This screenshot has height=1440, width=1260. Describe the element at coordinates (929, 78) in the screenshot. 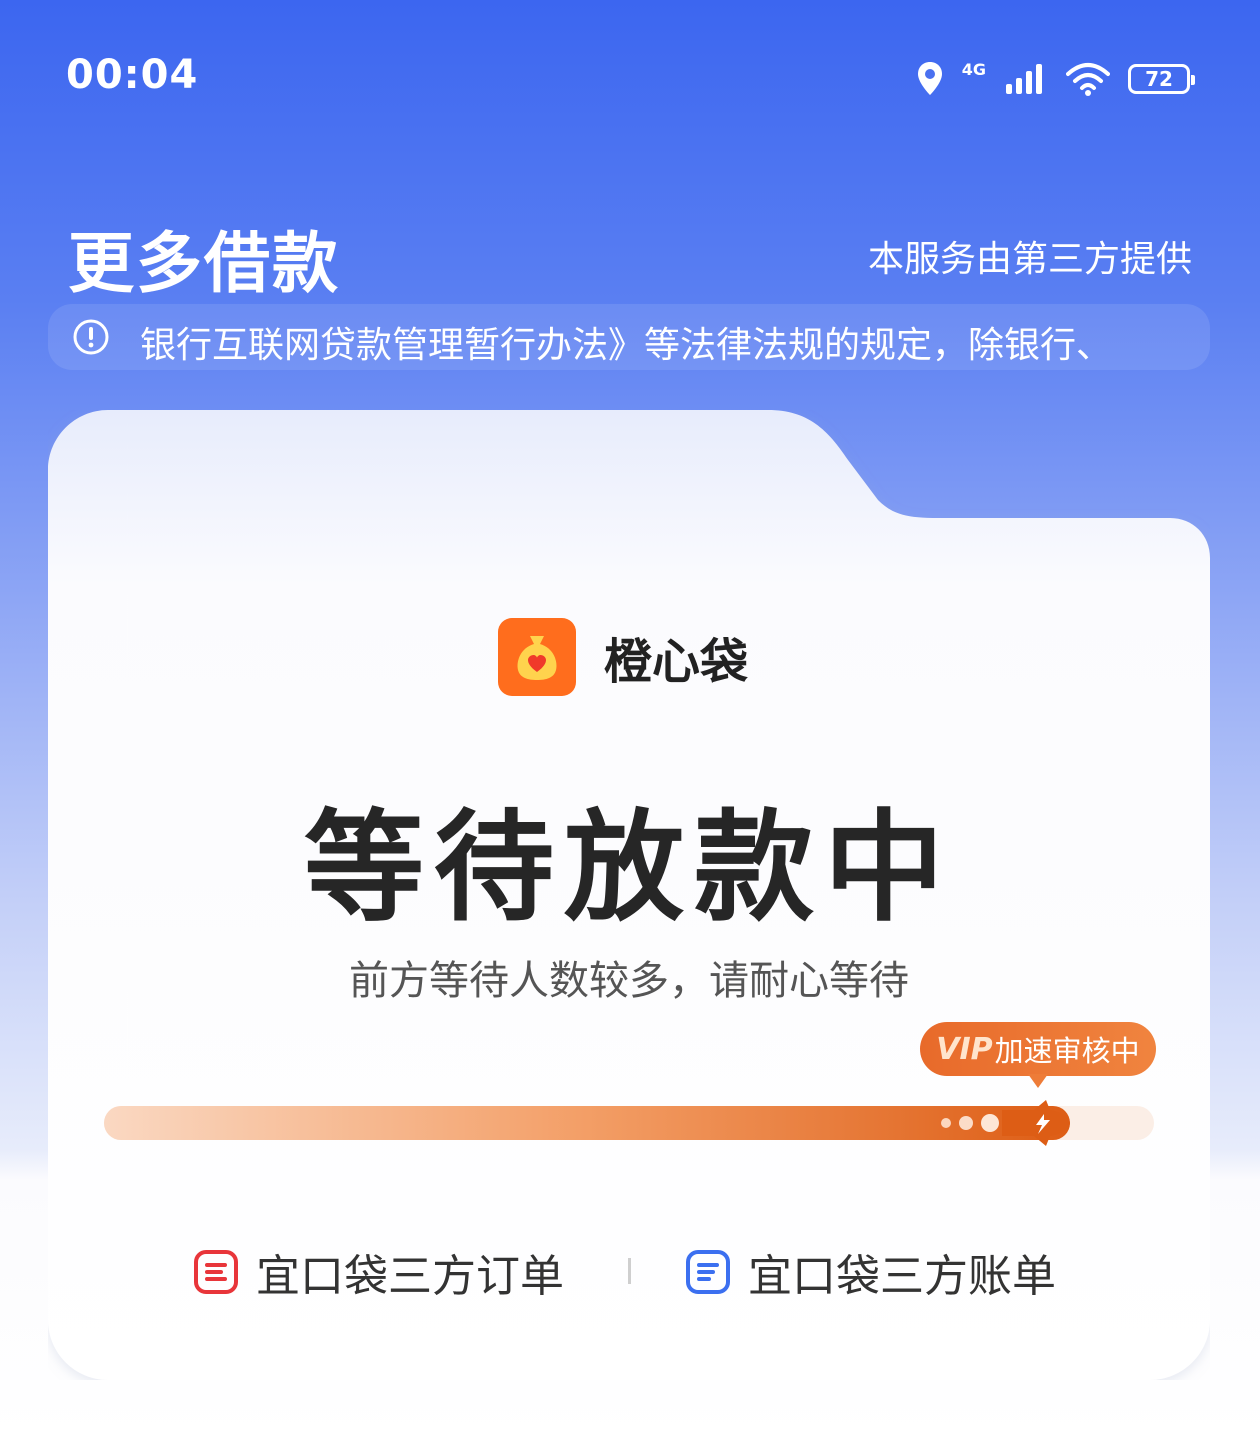

I see `location-icon` at that location.